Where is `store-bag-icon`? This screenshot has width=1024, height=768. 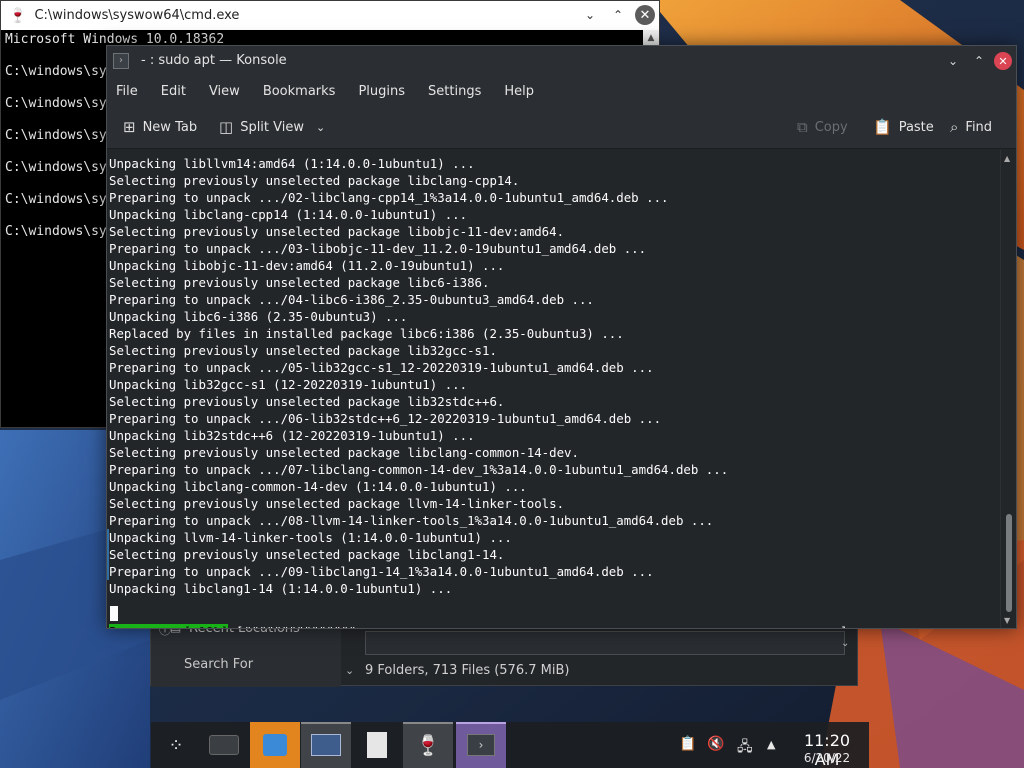 store-bag-icon is located at coordinates (275, 745).